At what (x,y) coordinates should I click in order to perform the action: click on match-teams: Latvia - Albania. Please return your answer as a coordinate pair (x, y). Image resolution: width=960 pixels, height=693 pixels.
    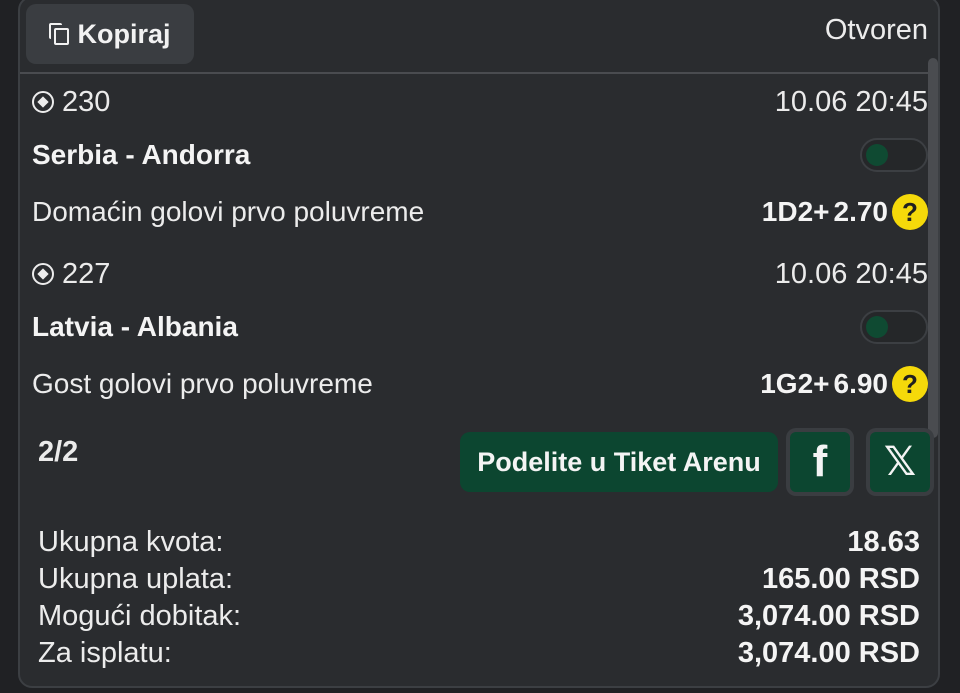
    Looking at the image, I should click on (135, 326).